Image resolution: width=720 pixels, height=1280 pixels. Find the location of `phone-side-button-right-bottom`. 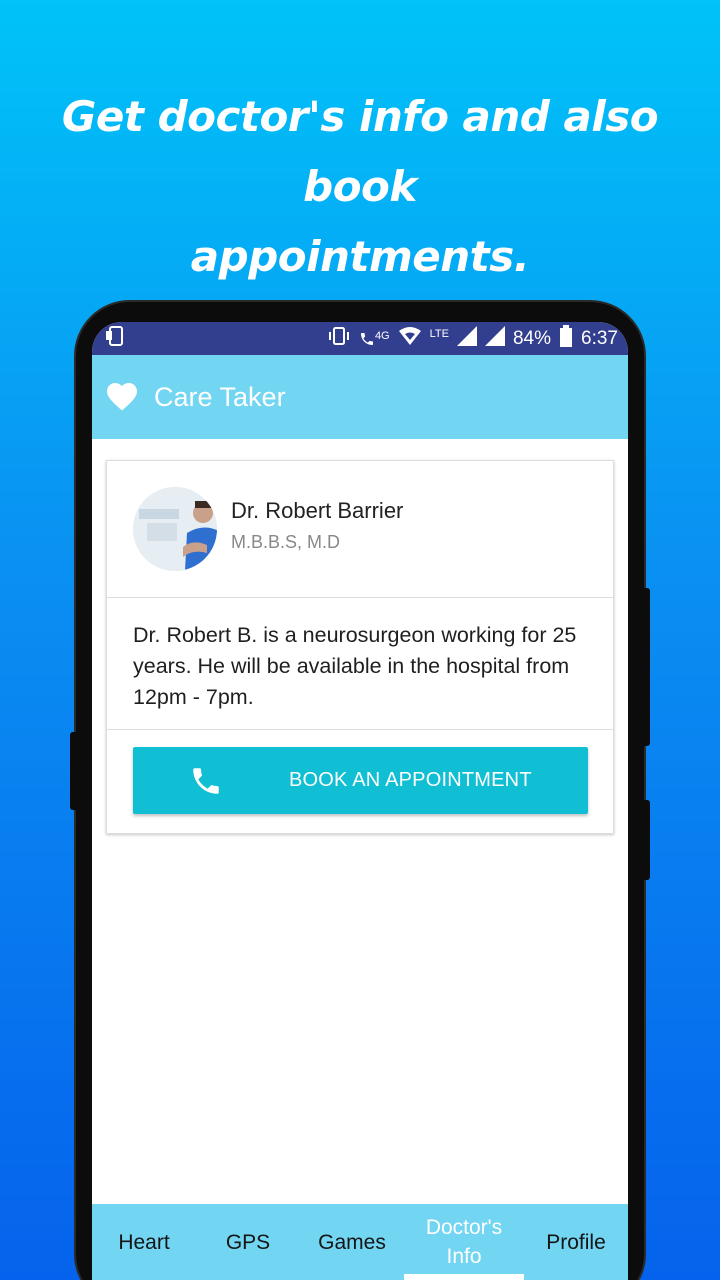

phone-side-button-right-bottom is located at coordinates (646, 840).